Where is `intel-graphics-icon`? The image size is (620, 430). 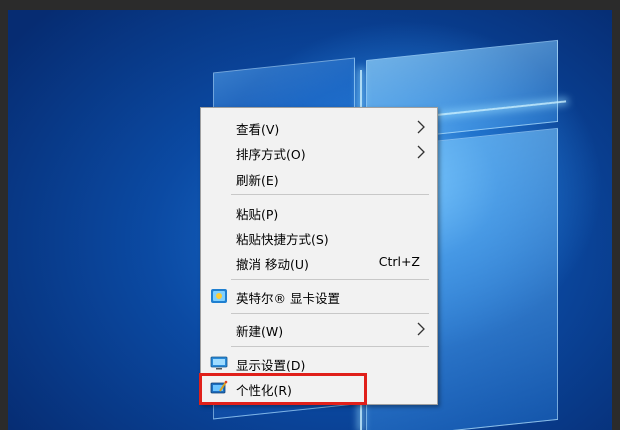
intel-graphics-icon is located at coordinates (219, 296).